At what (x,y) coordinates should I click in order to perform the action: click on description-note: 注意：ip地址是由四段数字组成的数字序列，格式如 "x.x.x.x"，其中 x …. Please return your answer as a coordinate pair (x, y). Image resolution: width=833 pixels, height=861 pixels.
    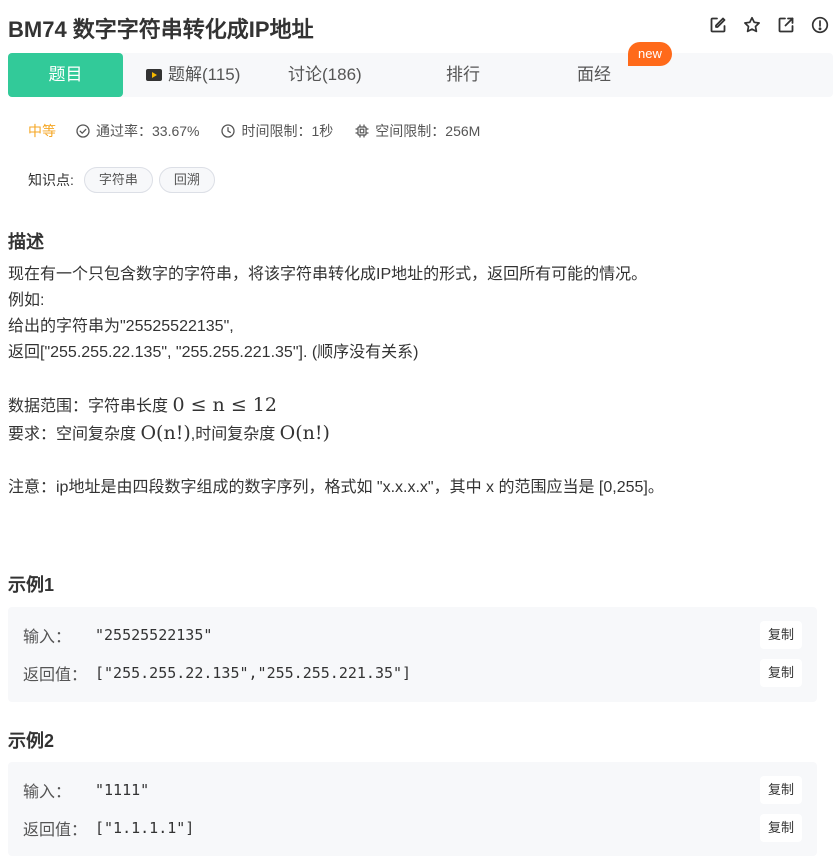
    Looking at the image, I should click on (336, 487).